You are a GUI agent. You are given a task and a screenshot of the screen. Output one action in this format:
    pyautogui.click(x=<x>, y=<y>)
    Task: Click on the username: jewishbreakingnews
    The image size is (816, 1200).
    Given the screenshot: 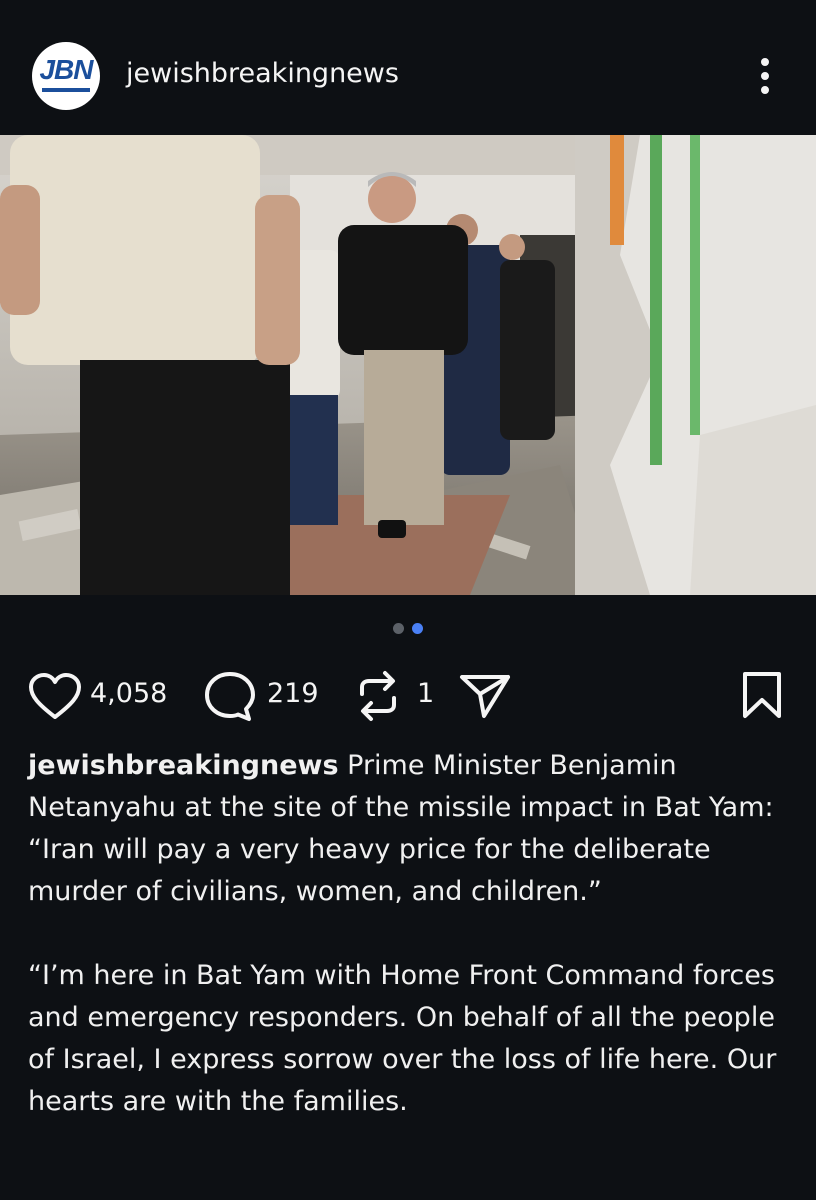 What is the action you would take?
    pyautogui.click(x=262, y=73)
    